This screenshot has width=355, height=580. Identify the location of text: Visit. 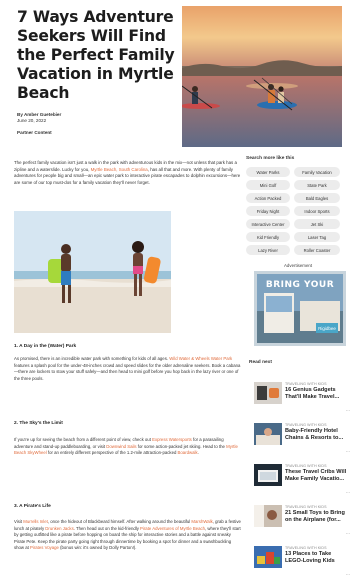
(19, 521).